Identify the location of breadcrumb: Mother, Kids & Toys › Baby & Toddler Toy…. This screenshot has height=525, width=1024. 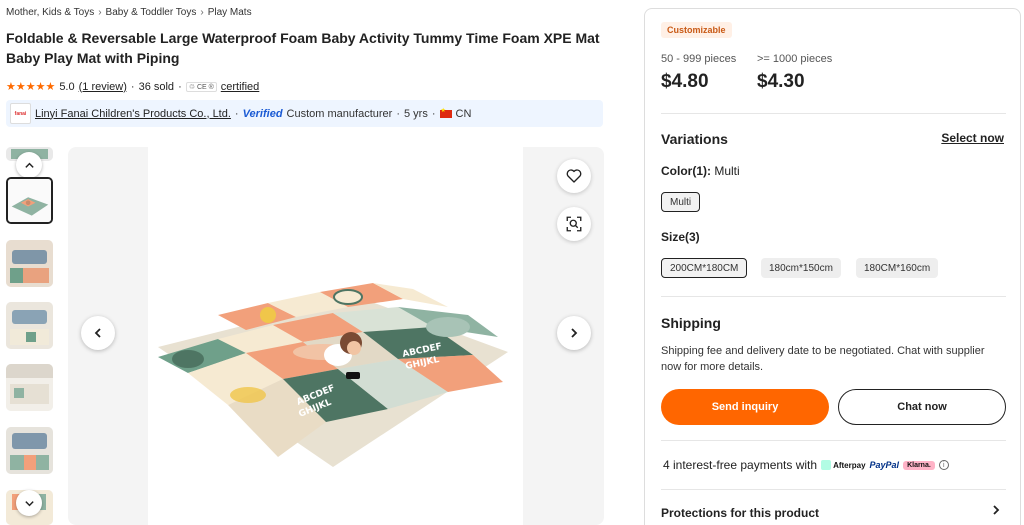
(129, 12).